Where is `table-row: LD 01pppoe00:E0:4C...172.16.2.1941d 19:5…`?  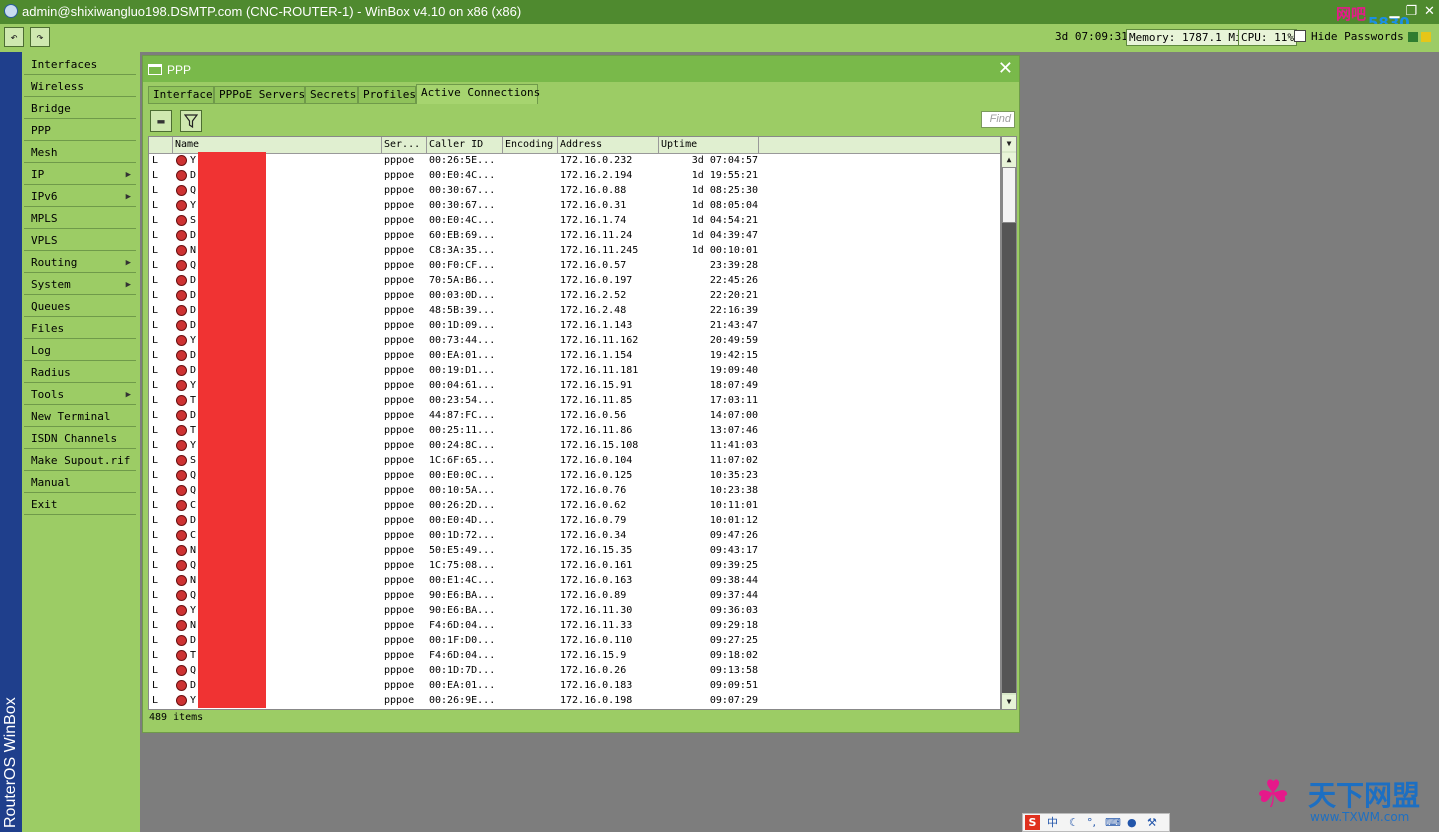 table-row: LD 01pppoe00:E0:4C...172.16.2.1941d 19:5… is located at coordinates (574, 175).